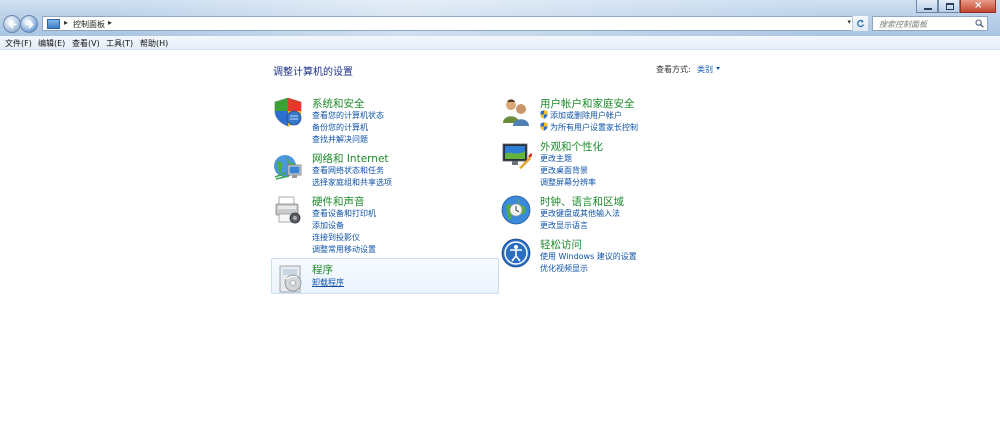 Image resolution: width=1000 pixels, height=433 pixels. I want to click on forward-arrow-icon, so click(29, 24).